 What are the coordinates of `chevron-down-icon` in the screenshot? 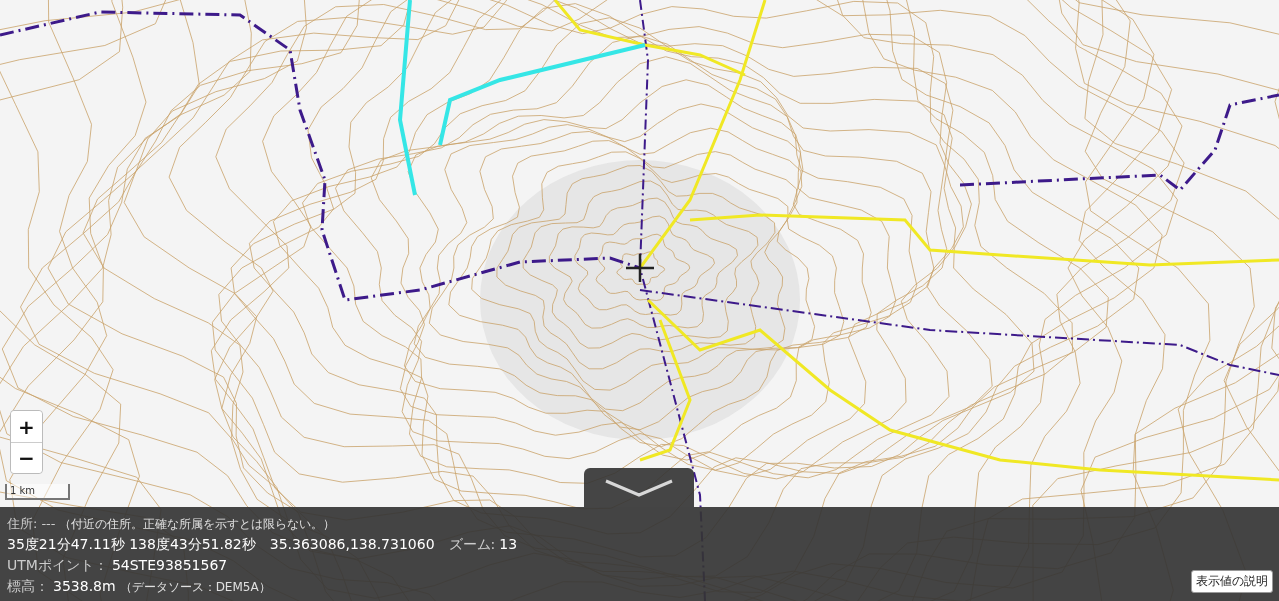 It's located at (639, 487).